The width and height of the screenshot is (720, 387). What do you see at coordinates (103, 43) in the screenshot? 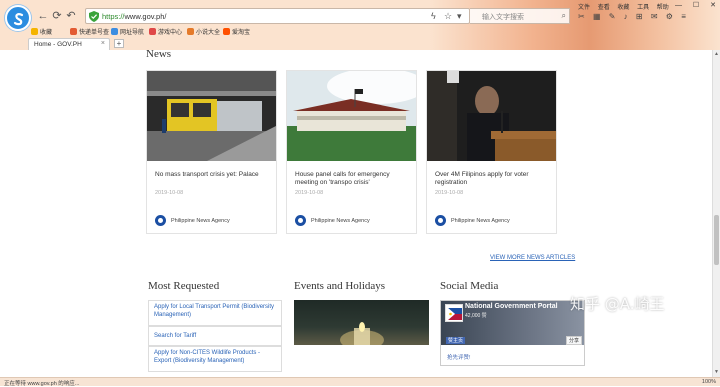
I see `tab-close-icon: ×` at bounding box center [103, 43].